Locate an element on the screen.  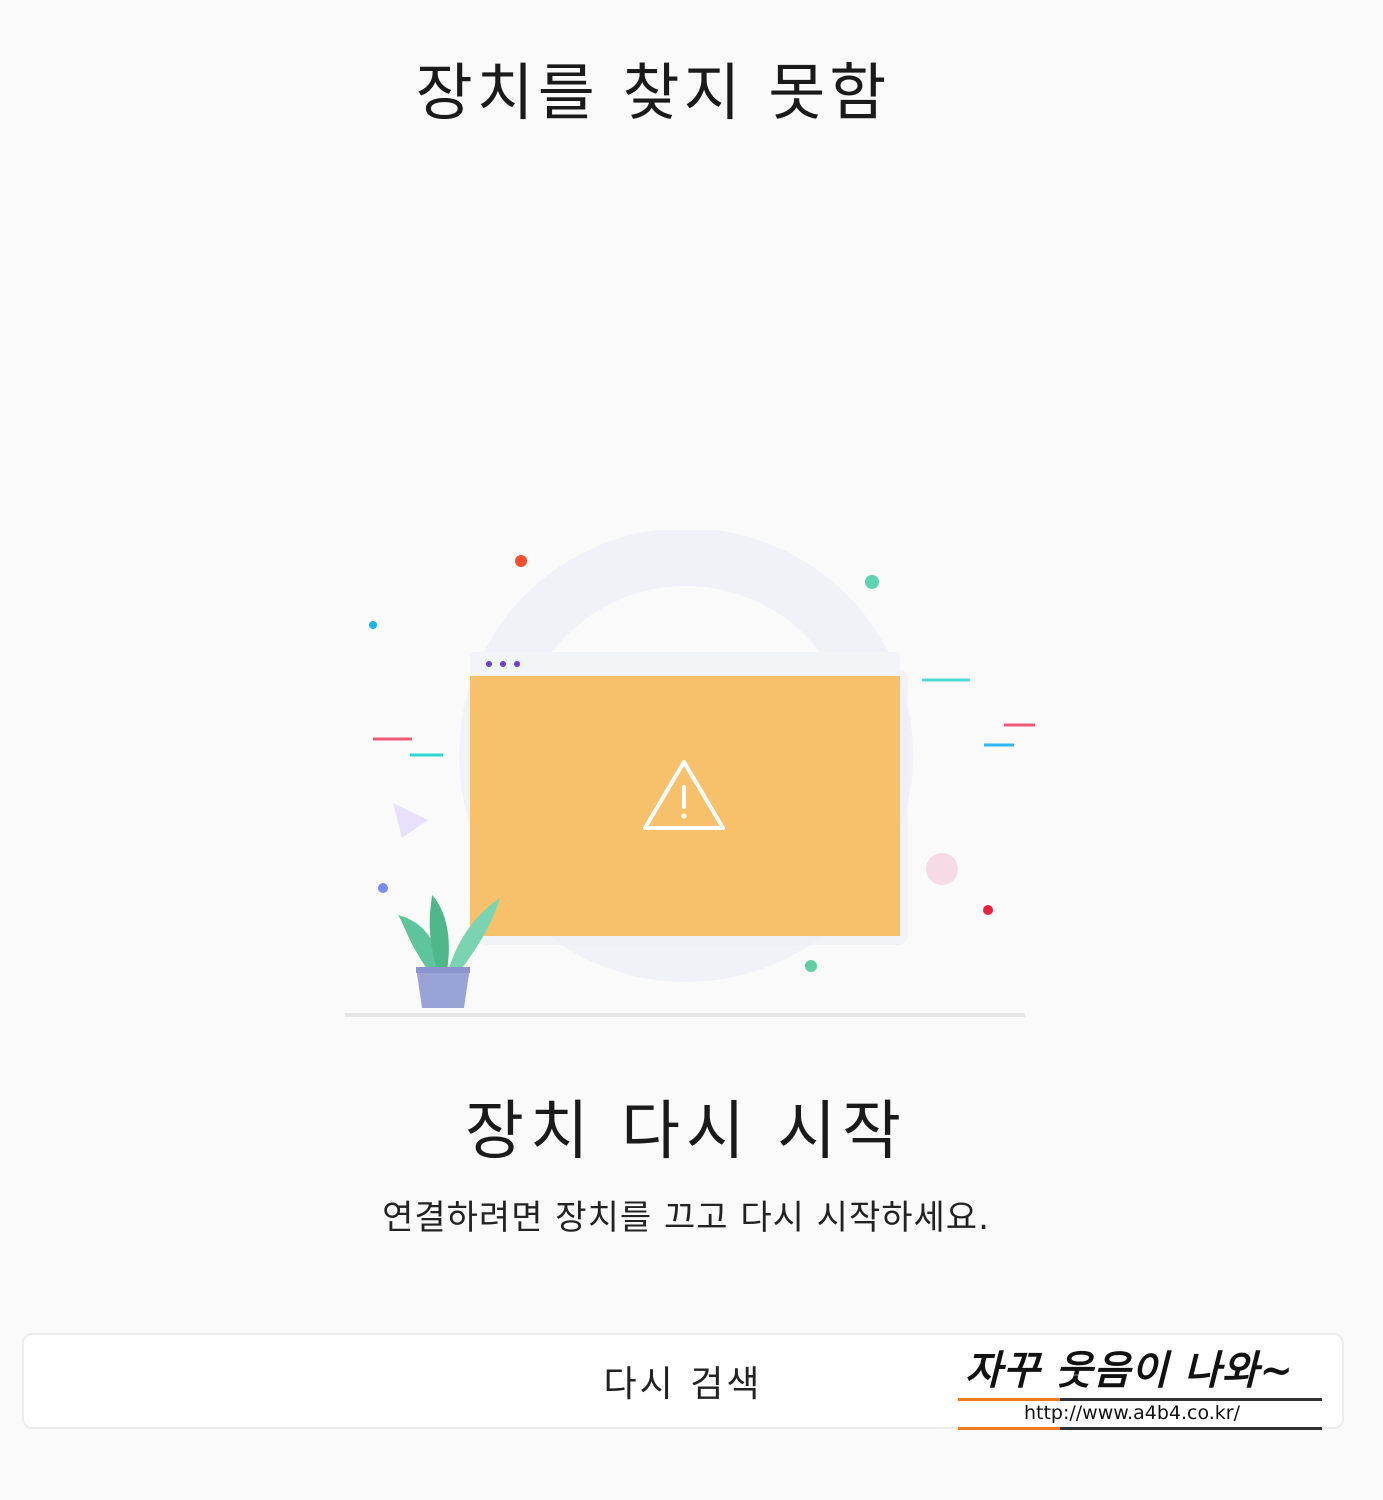
page-title: 장치를 찾지 못함 is located at coordinates (653, 92).